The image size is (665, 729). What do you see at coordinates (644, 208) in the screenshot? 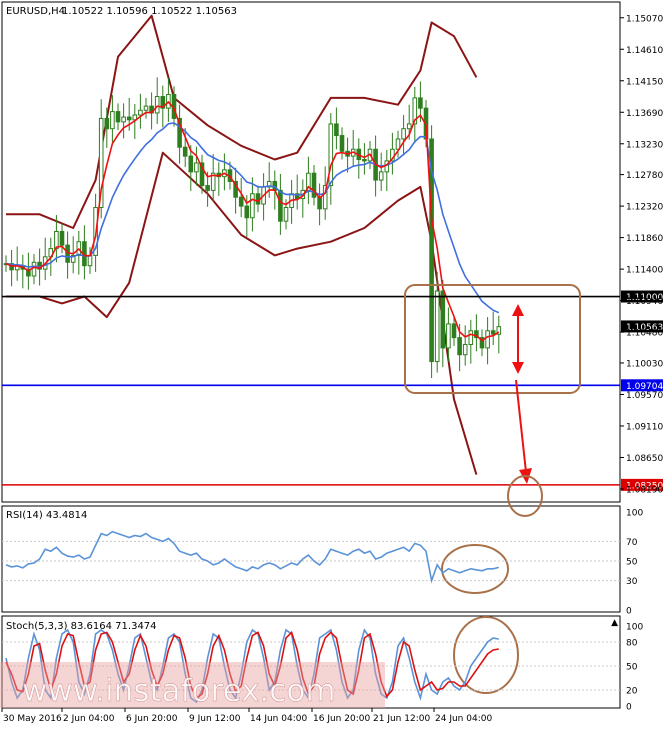
I see `price-tick-label: 1.12320` at bounding box center [644, 208].